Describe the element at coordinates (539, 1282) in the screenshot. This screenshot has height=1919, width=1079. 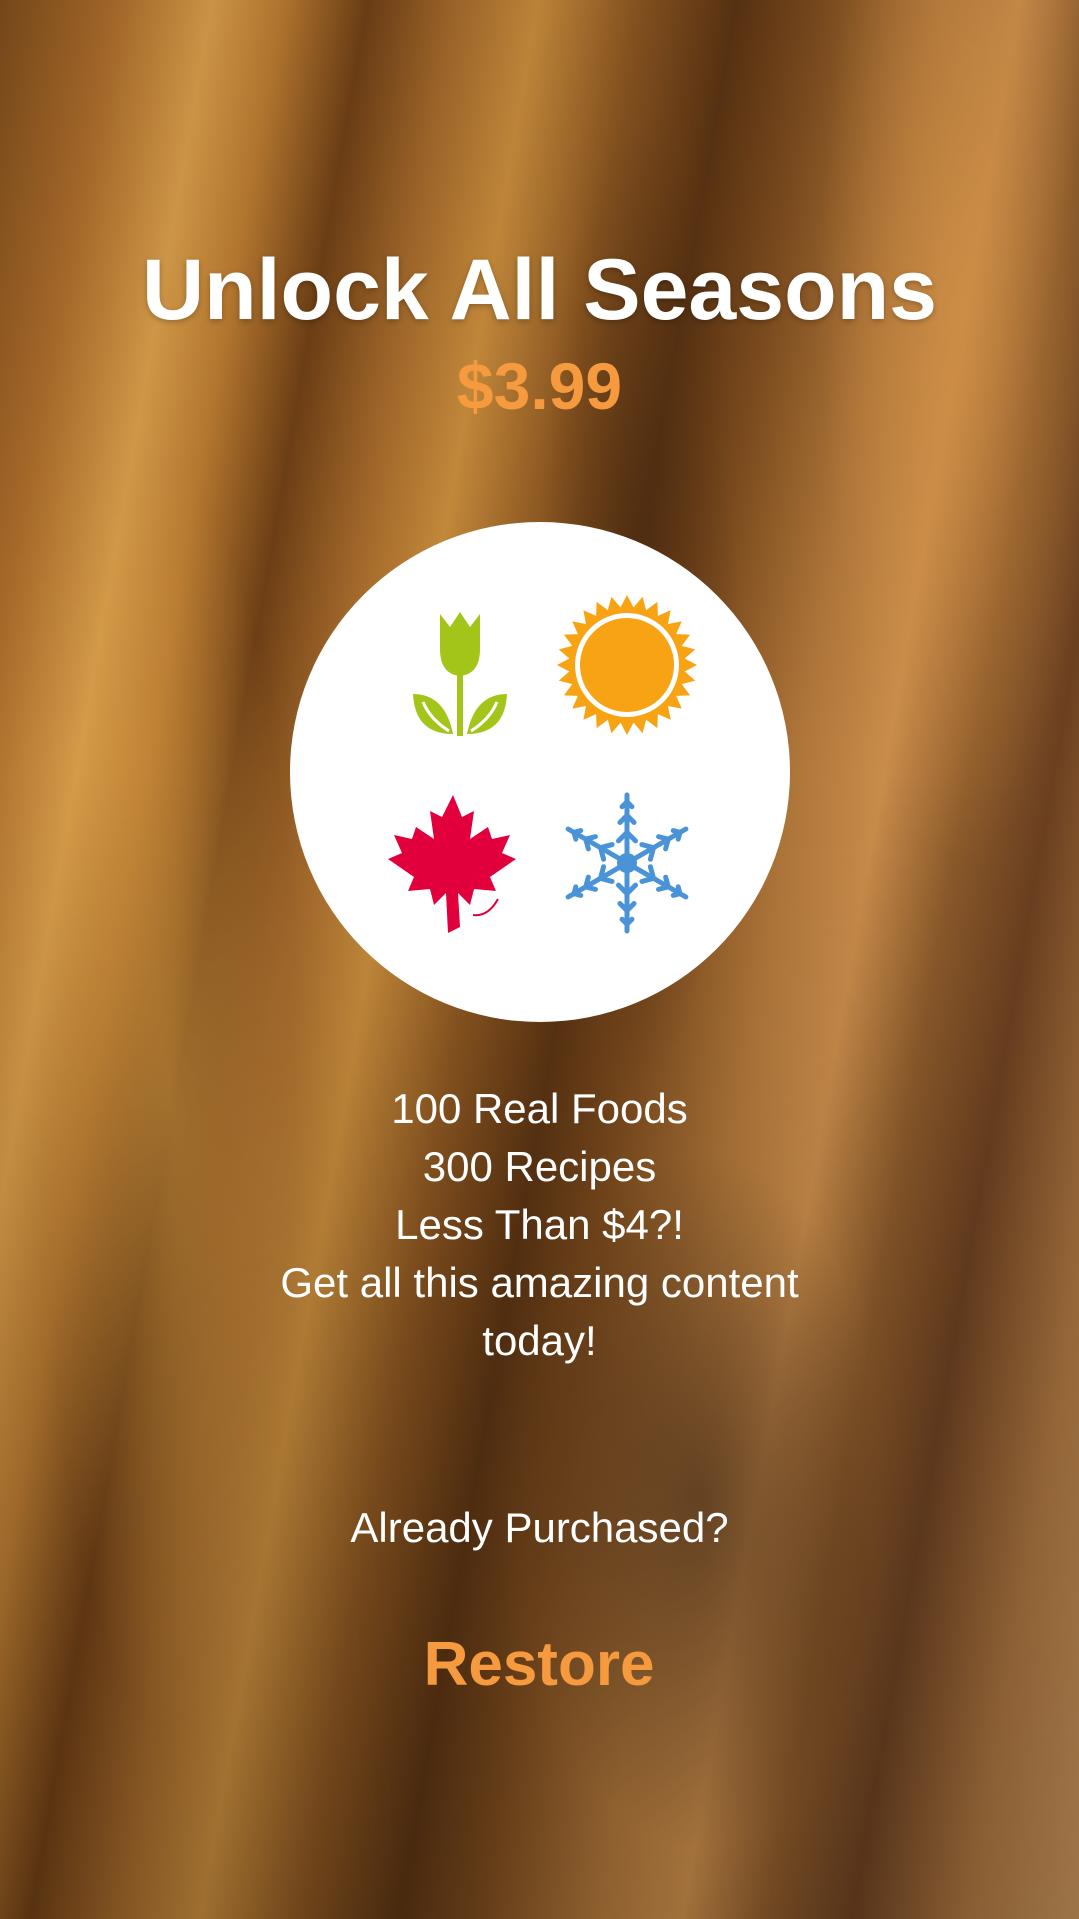
I see `feature-line: Get all this amazing content` at that location.